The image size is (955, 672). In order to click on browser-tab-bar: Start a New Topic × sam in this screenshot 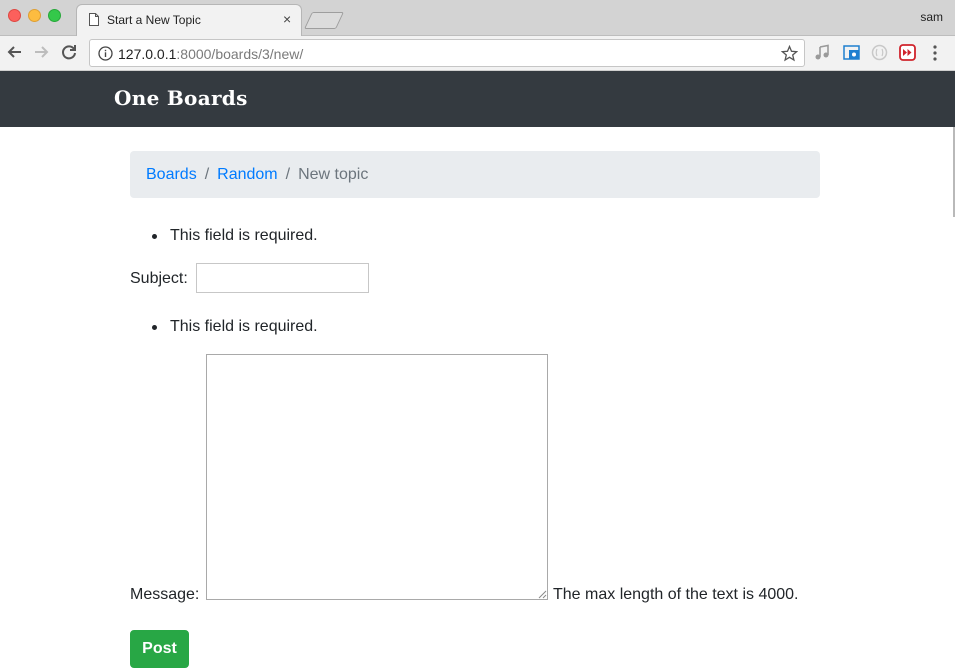, I will do `click(477, 18)`.